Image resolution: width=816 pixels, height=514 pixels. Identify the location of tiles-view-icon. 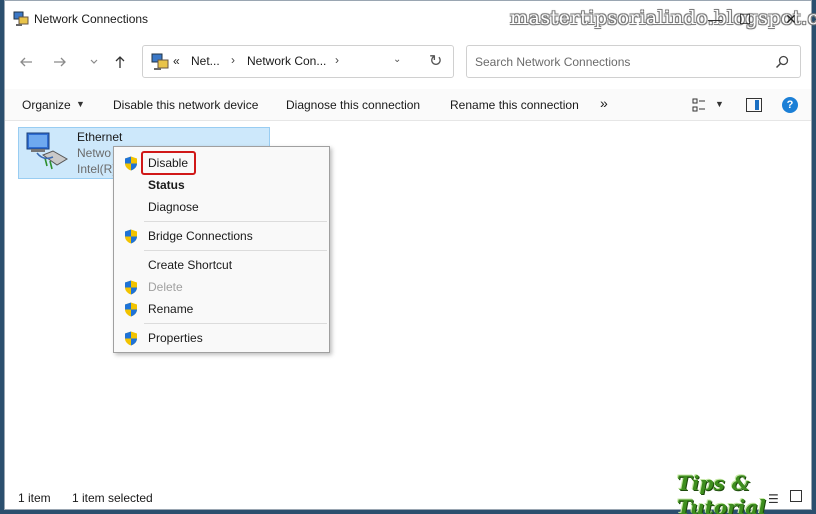
(796, 496).